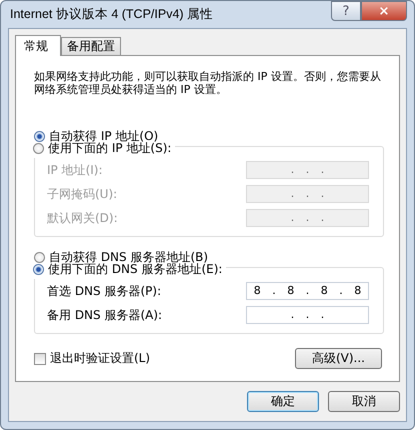 The height and width of the screenshot is (430, 415). What do you see at coordinates (364, 401) in the screenshot?
I see `cancel-button: 取消` at bounding box center [364, 401].